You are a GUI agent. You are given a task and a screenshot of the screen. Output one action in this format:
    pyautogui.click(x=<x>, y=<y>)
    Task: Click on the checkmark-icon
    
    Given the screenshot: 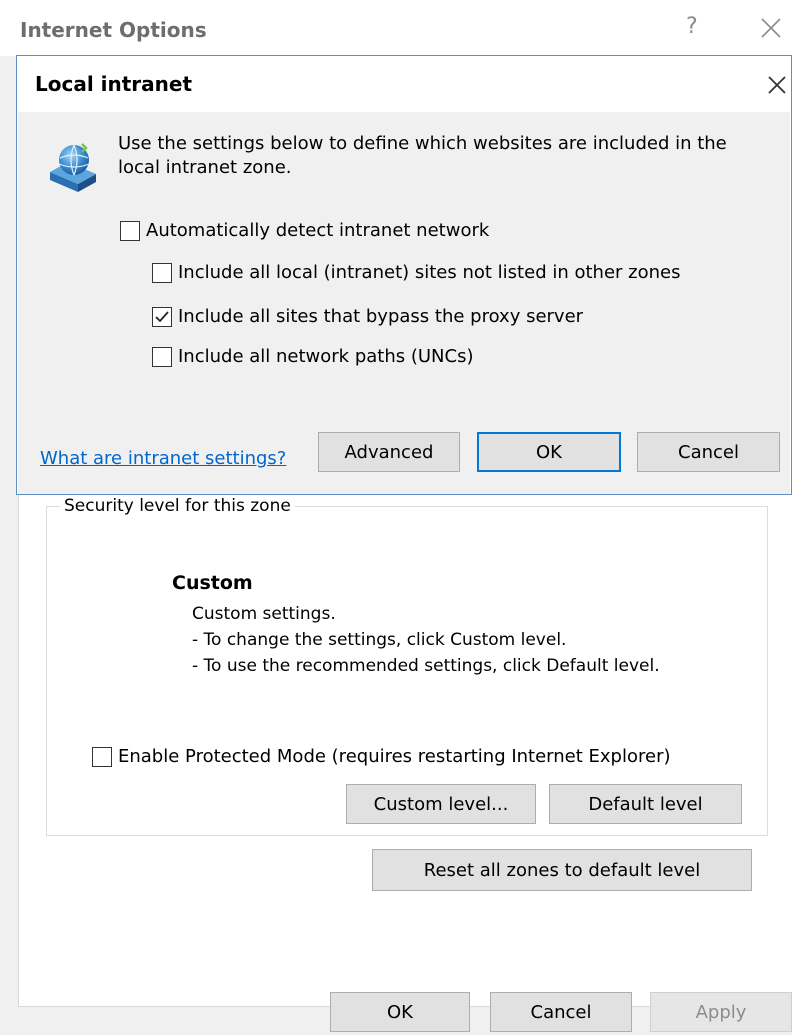 What is the action you would take?
    pyautogui.click(x=162, y=316)
    